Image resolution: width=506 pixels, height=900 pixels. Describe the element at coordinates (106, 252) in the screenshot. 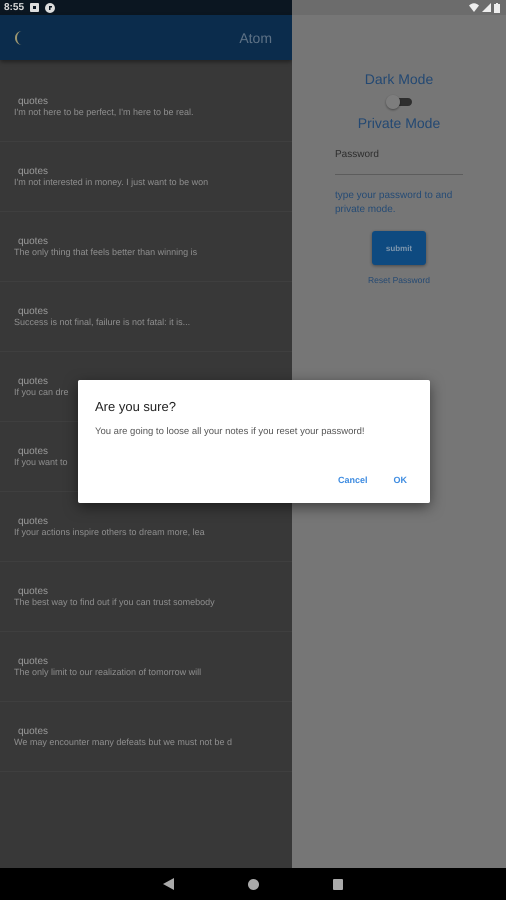

I see `note-text: The only thing that feels better than winning is` at that location.